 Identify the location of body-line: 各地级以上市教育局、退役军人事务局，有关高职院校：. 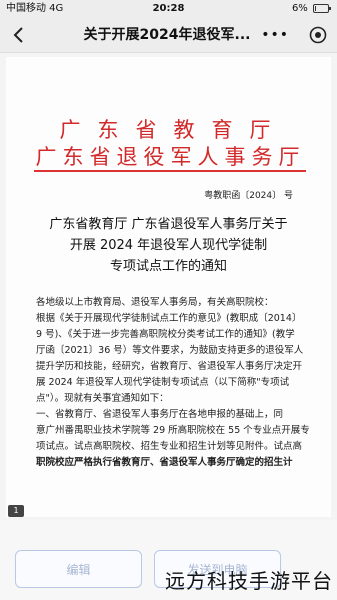
(155, 302).